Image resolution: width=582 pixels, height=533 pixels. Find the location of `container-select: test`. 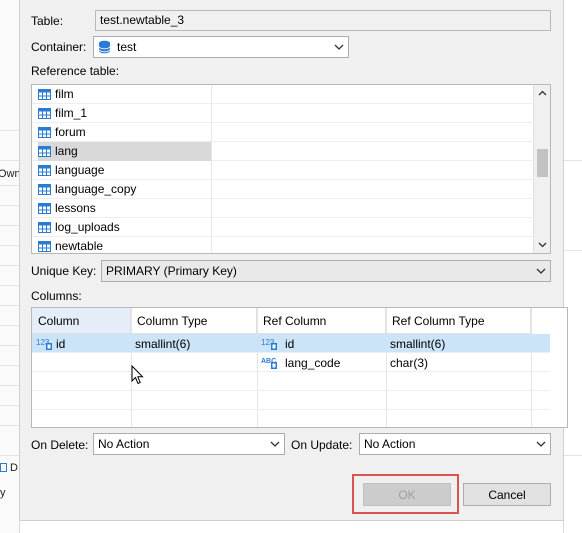

container-select: test is located at coordinates (221, 47).